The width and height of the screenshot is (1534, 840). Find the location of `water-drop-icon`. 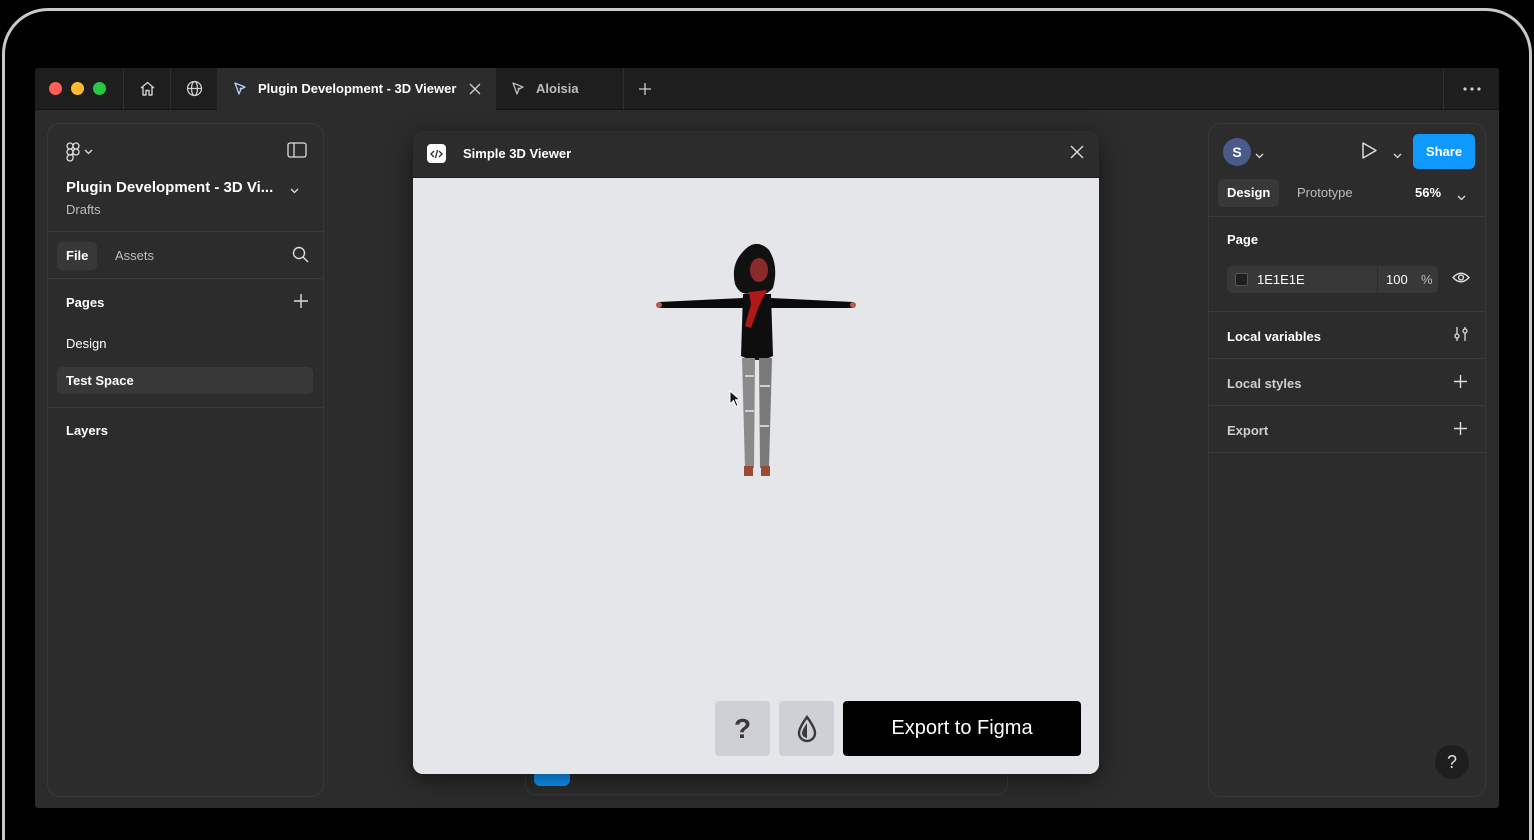

water-drop-icon is located at coordinates (806, 728).